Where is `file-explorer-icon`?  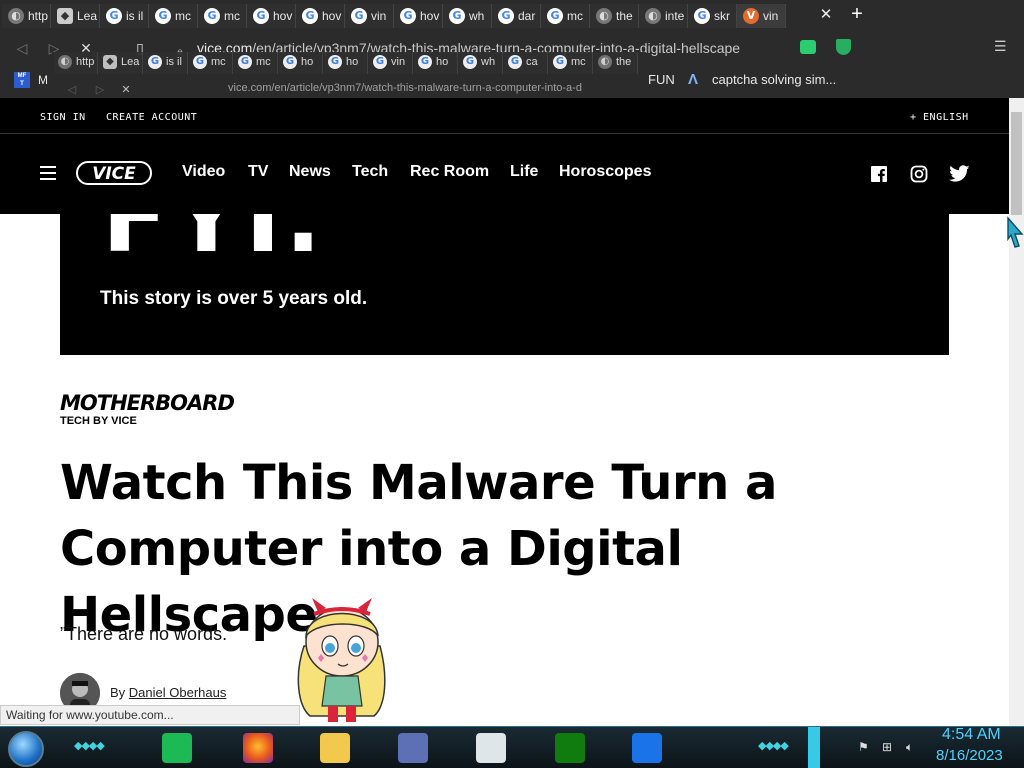 file-explorer-icon is located at coordinates (335, 748).